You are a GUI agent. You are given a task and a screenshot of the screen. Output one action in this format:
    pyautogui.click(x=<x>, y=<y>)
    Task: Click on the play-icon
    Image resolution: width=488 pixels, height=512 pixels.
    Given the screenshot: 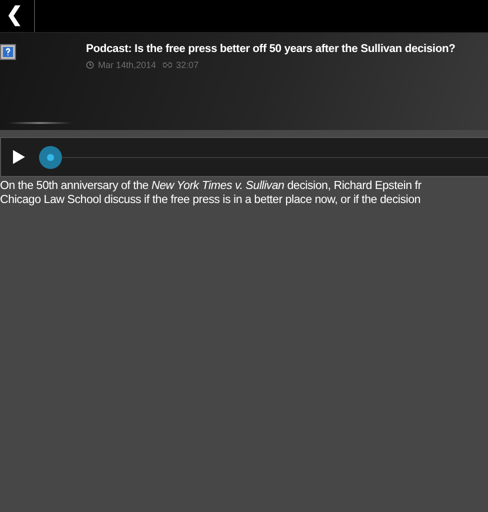 What is the action you would take?
    pyautogui.click(x=19, y=157)
    